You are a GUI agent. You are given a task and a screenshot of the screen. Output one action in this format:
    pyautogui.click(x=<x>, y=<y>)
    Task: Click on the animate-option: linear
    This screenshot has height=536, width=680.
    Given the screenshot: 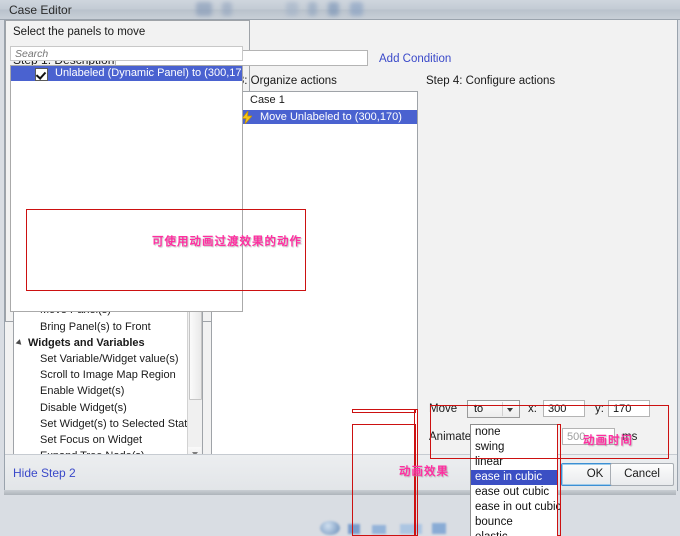 What is the action you would take?
    pyautogui.click(x=514, y=462)
    